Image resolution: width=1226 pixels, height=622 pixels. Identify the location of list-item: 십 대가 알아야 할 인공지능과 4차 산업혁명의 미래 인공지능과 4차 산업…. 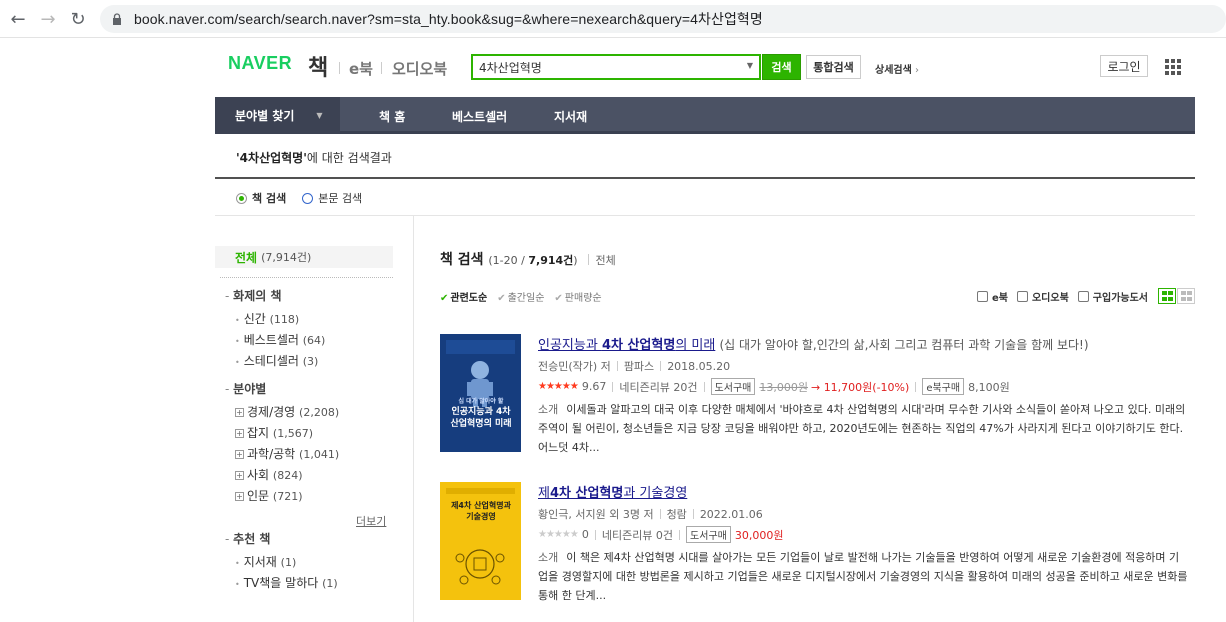
(817, 404).